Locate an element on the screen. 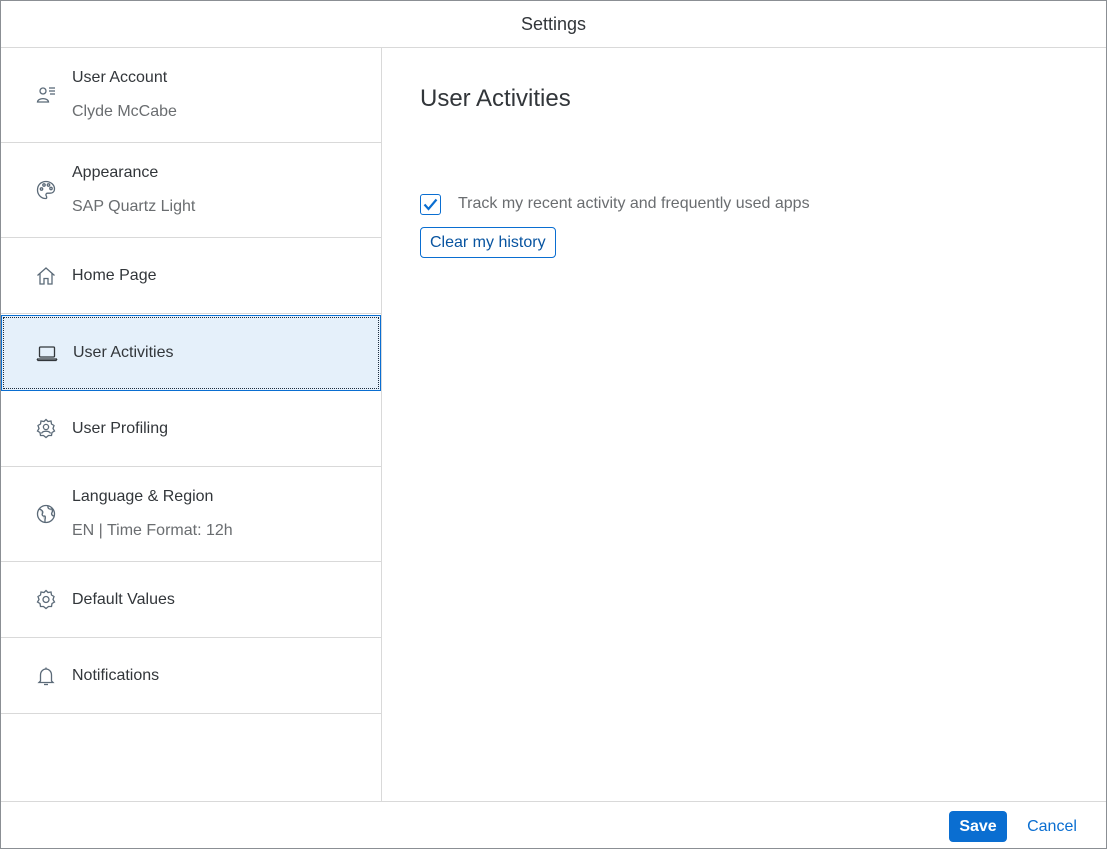  user-settings-icon is located at coordinates (46, 429).